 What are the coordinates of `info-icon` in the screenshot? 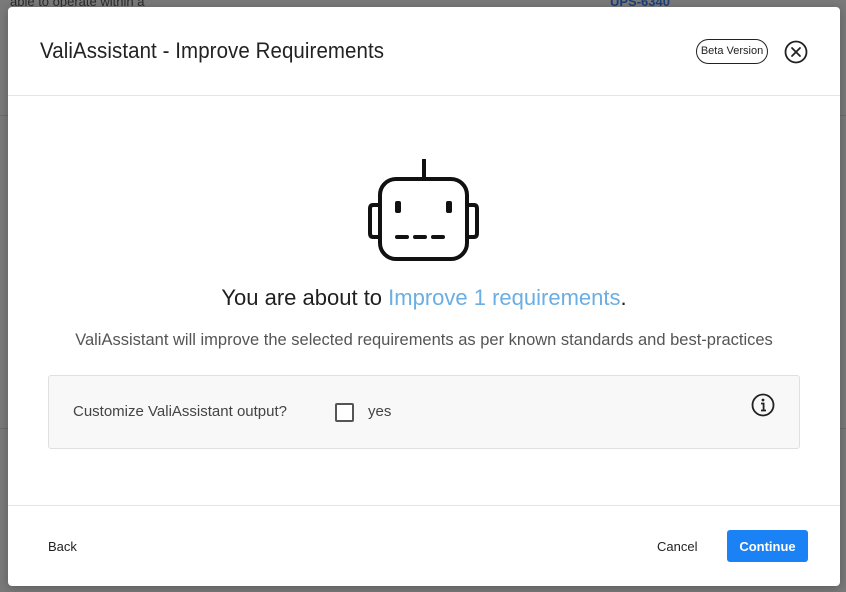 It's located at (763, 405).